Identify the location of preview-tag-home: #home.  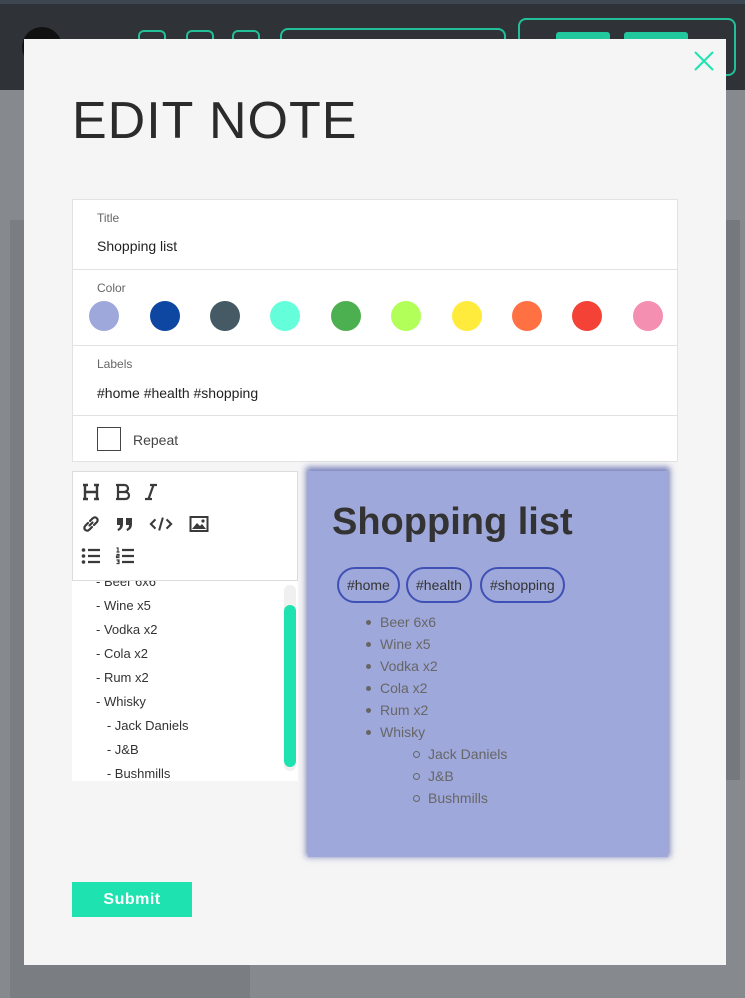
(368, 585).